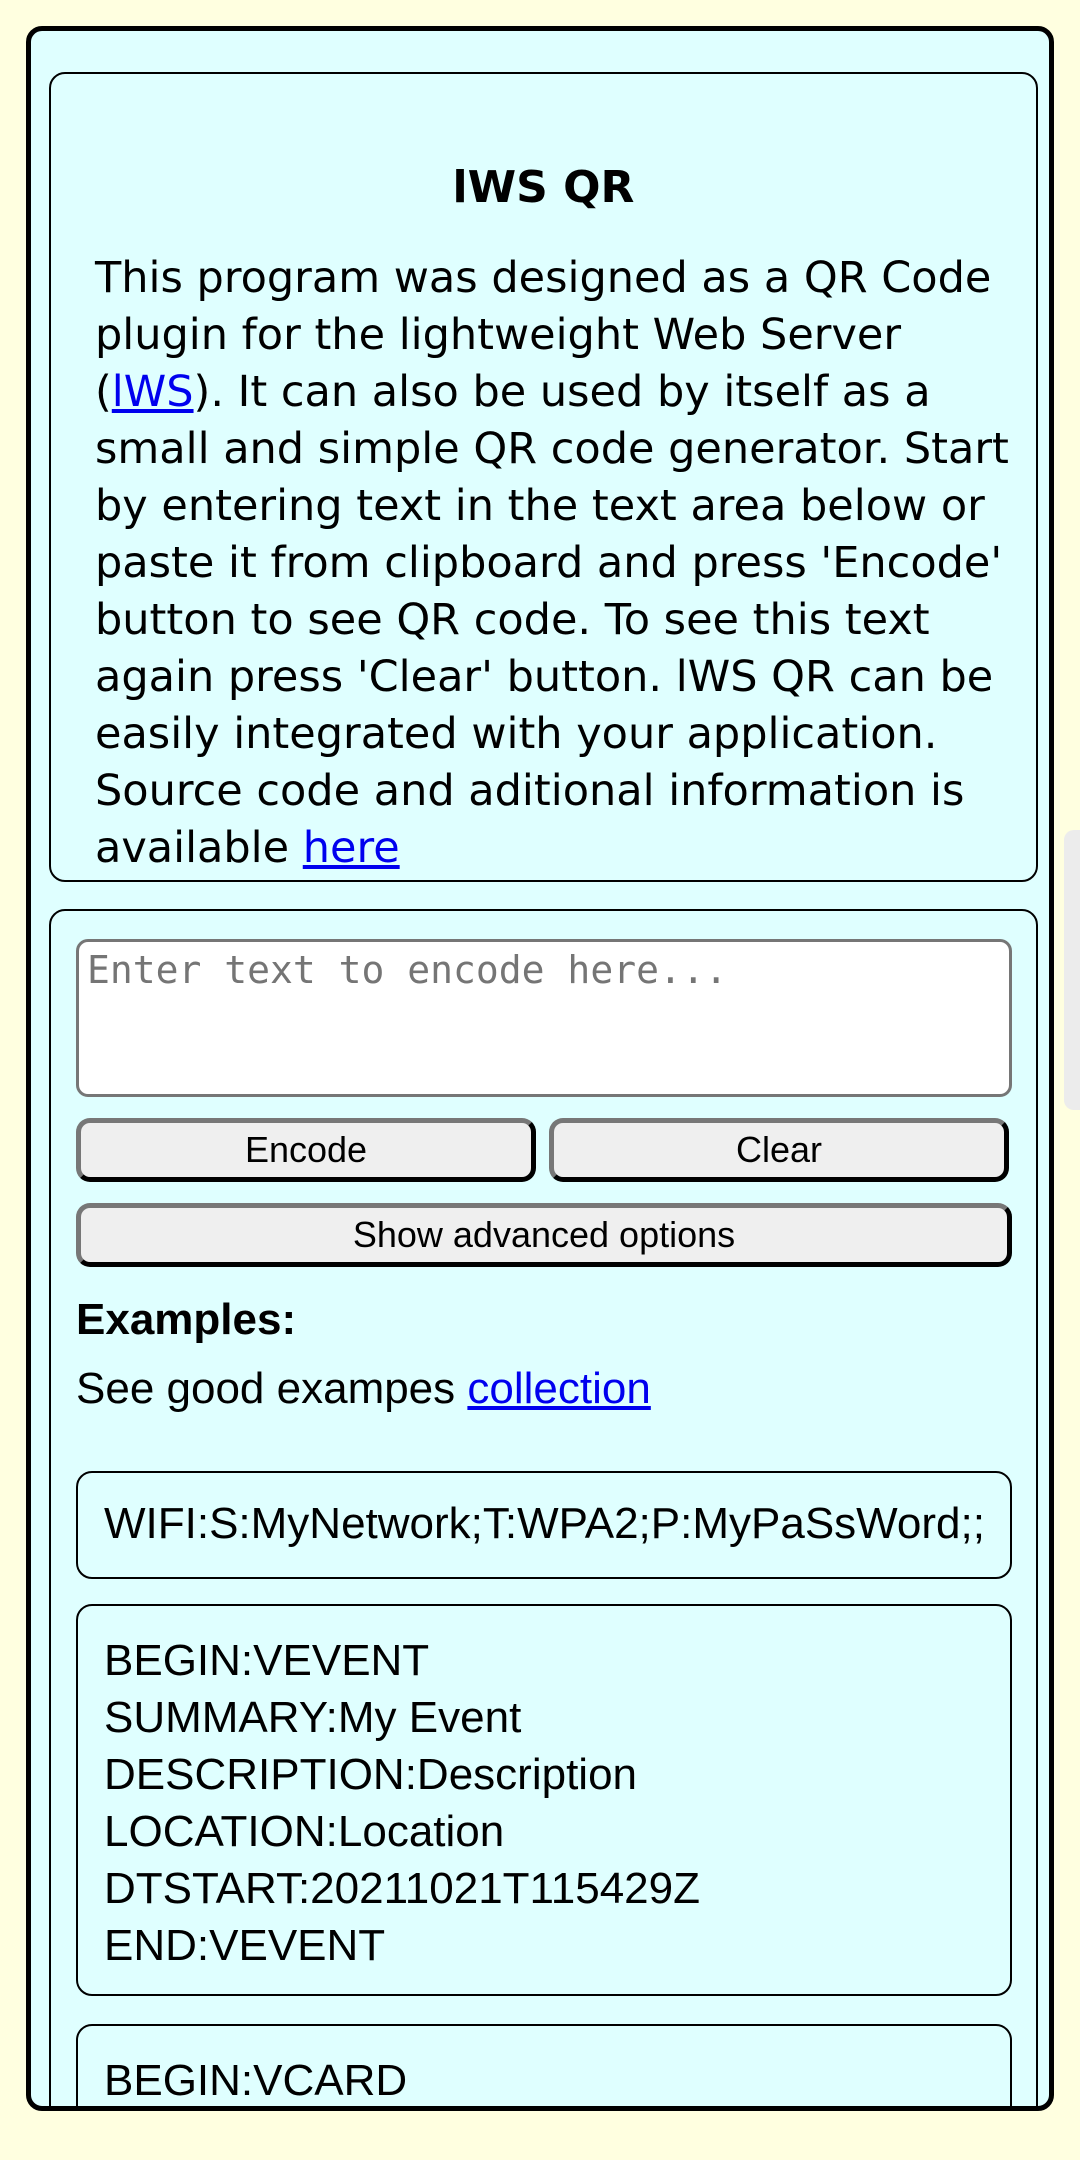  Describe the element at coordinates (543, 187) in the screenshot. I see `page-title: lWS QR` at that location.